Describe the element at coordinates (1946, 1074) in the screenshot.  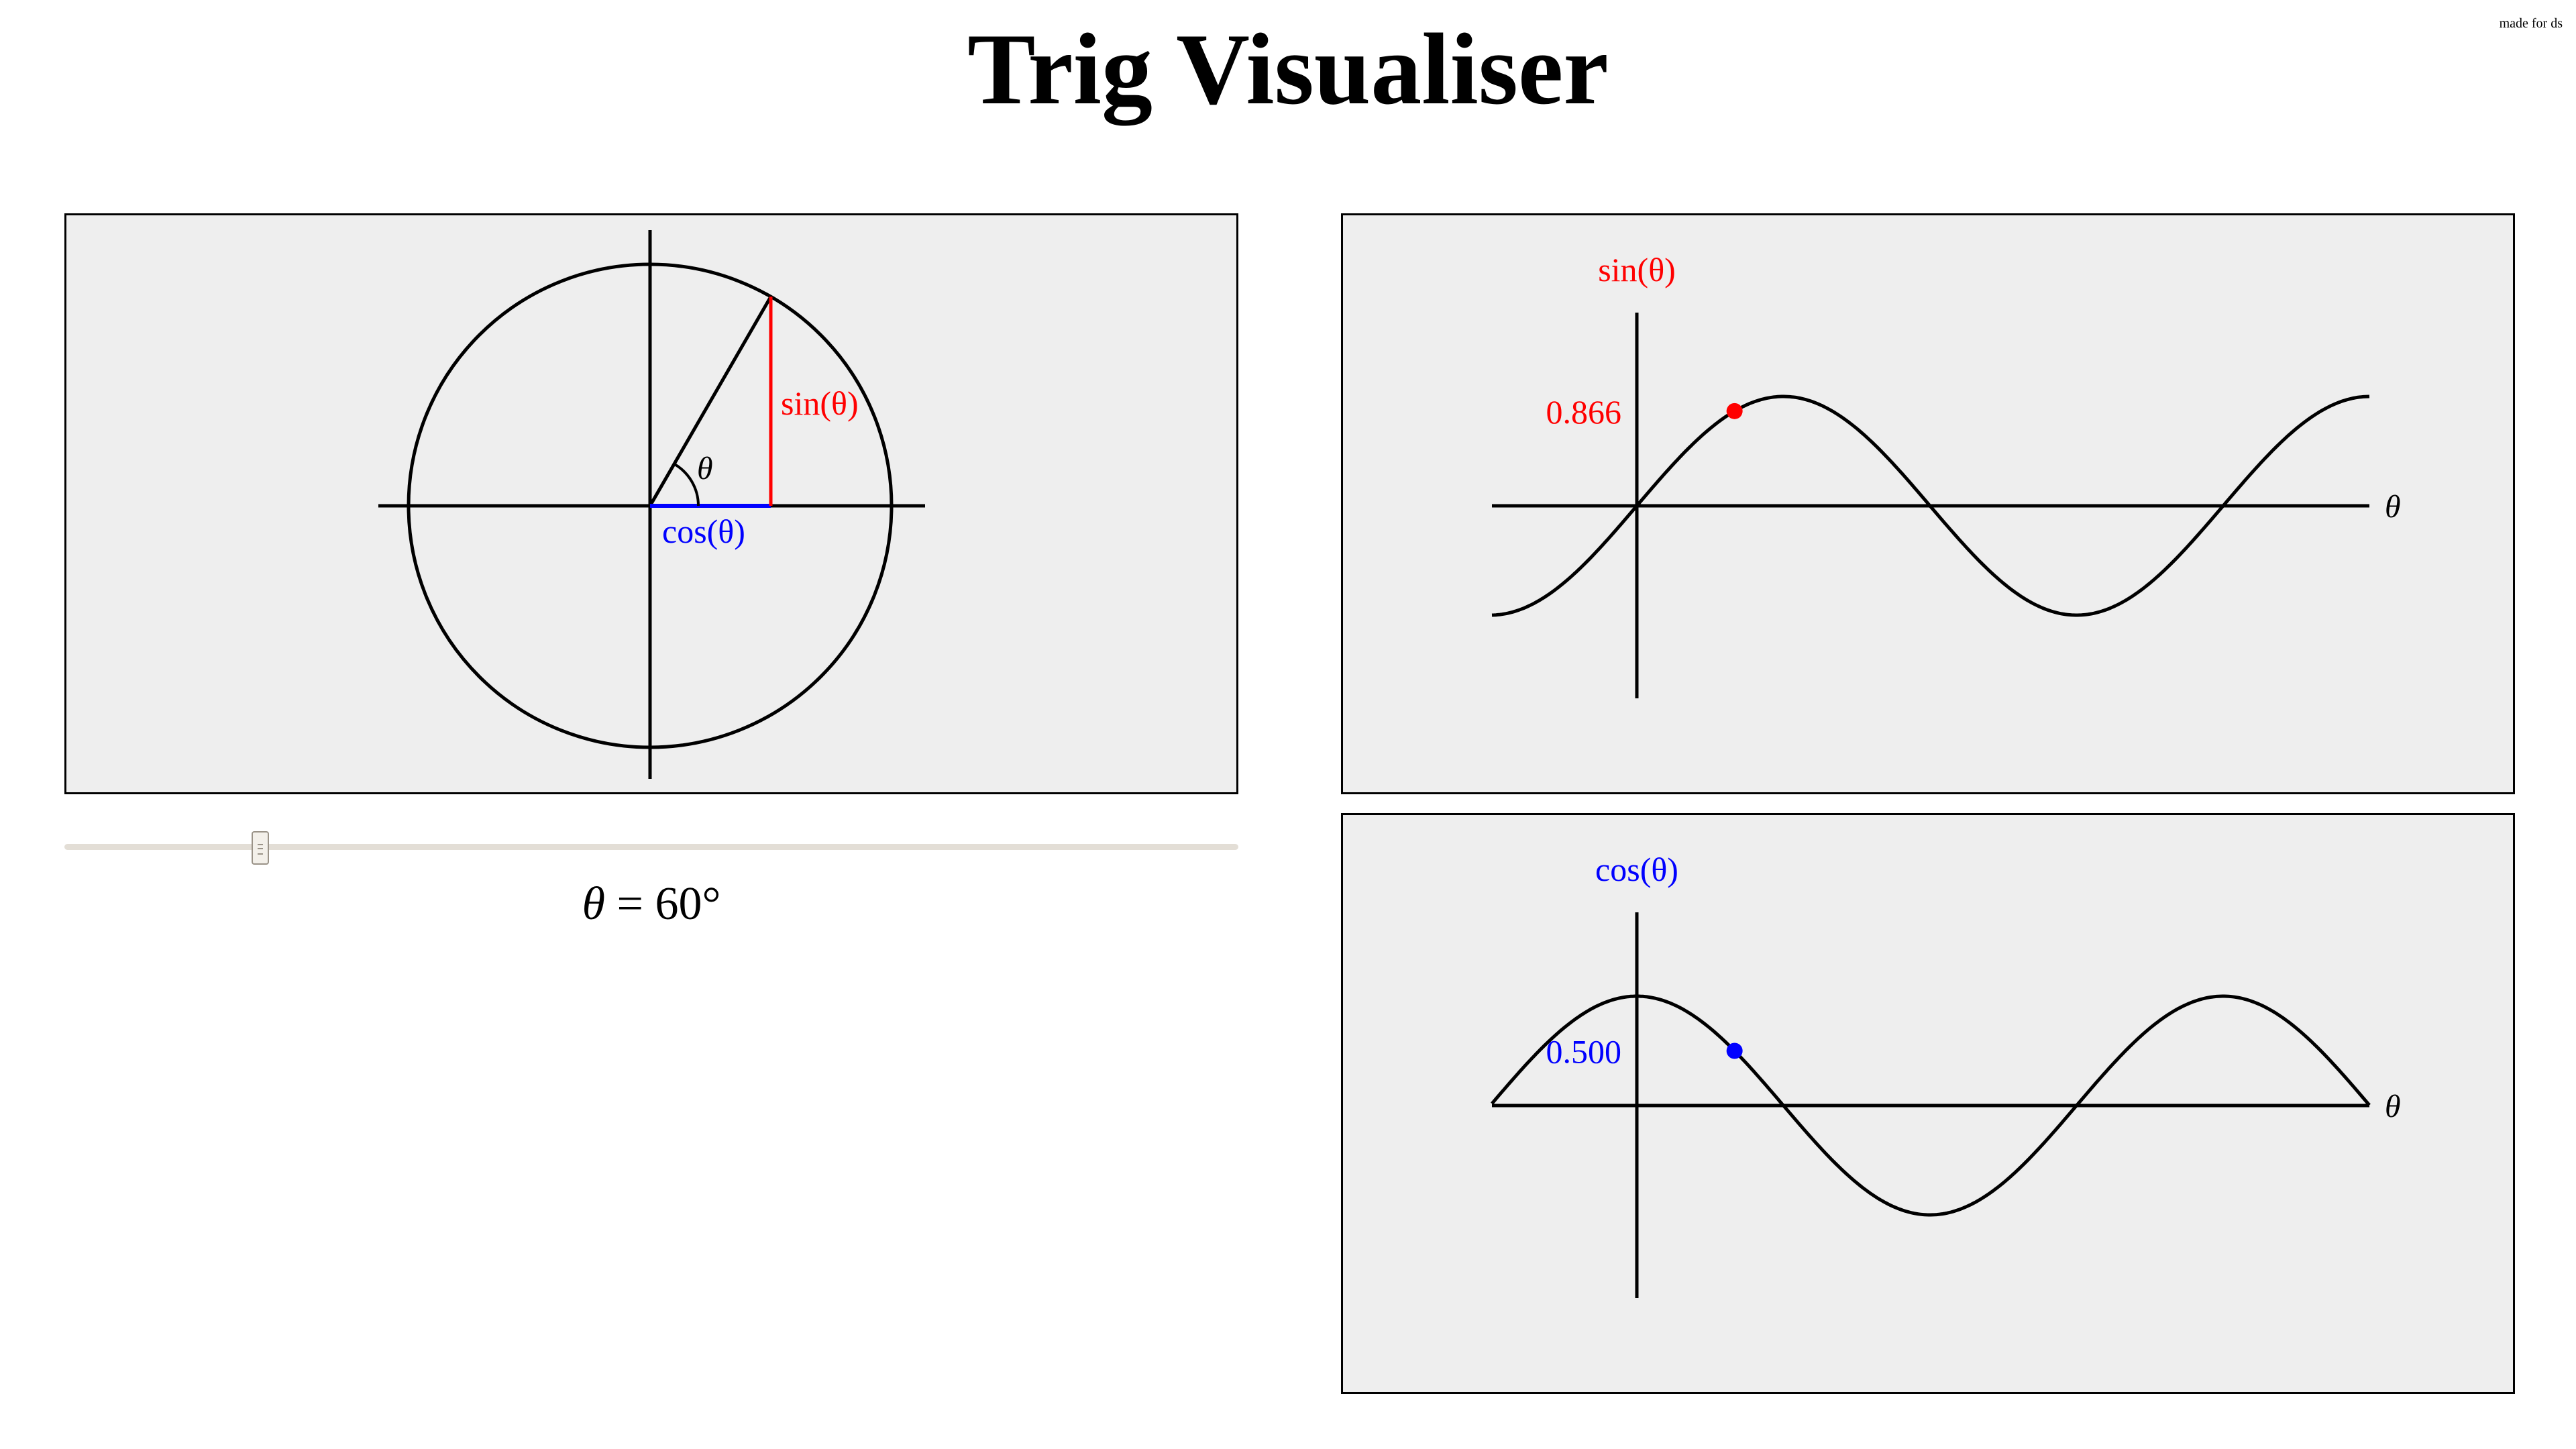
I see `cos-graph: cos(θ) θ 0.500` at that location.